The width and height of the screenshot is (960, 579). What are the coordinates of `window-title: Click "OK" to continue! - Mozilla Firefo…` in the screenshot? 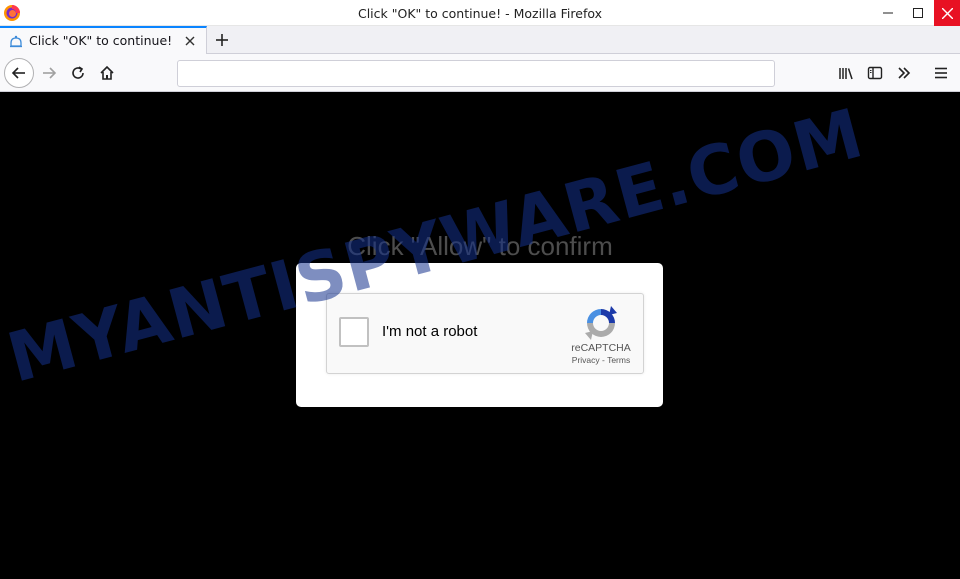 It's located at (480, 13).